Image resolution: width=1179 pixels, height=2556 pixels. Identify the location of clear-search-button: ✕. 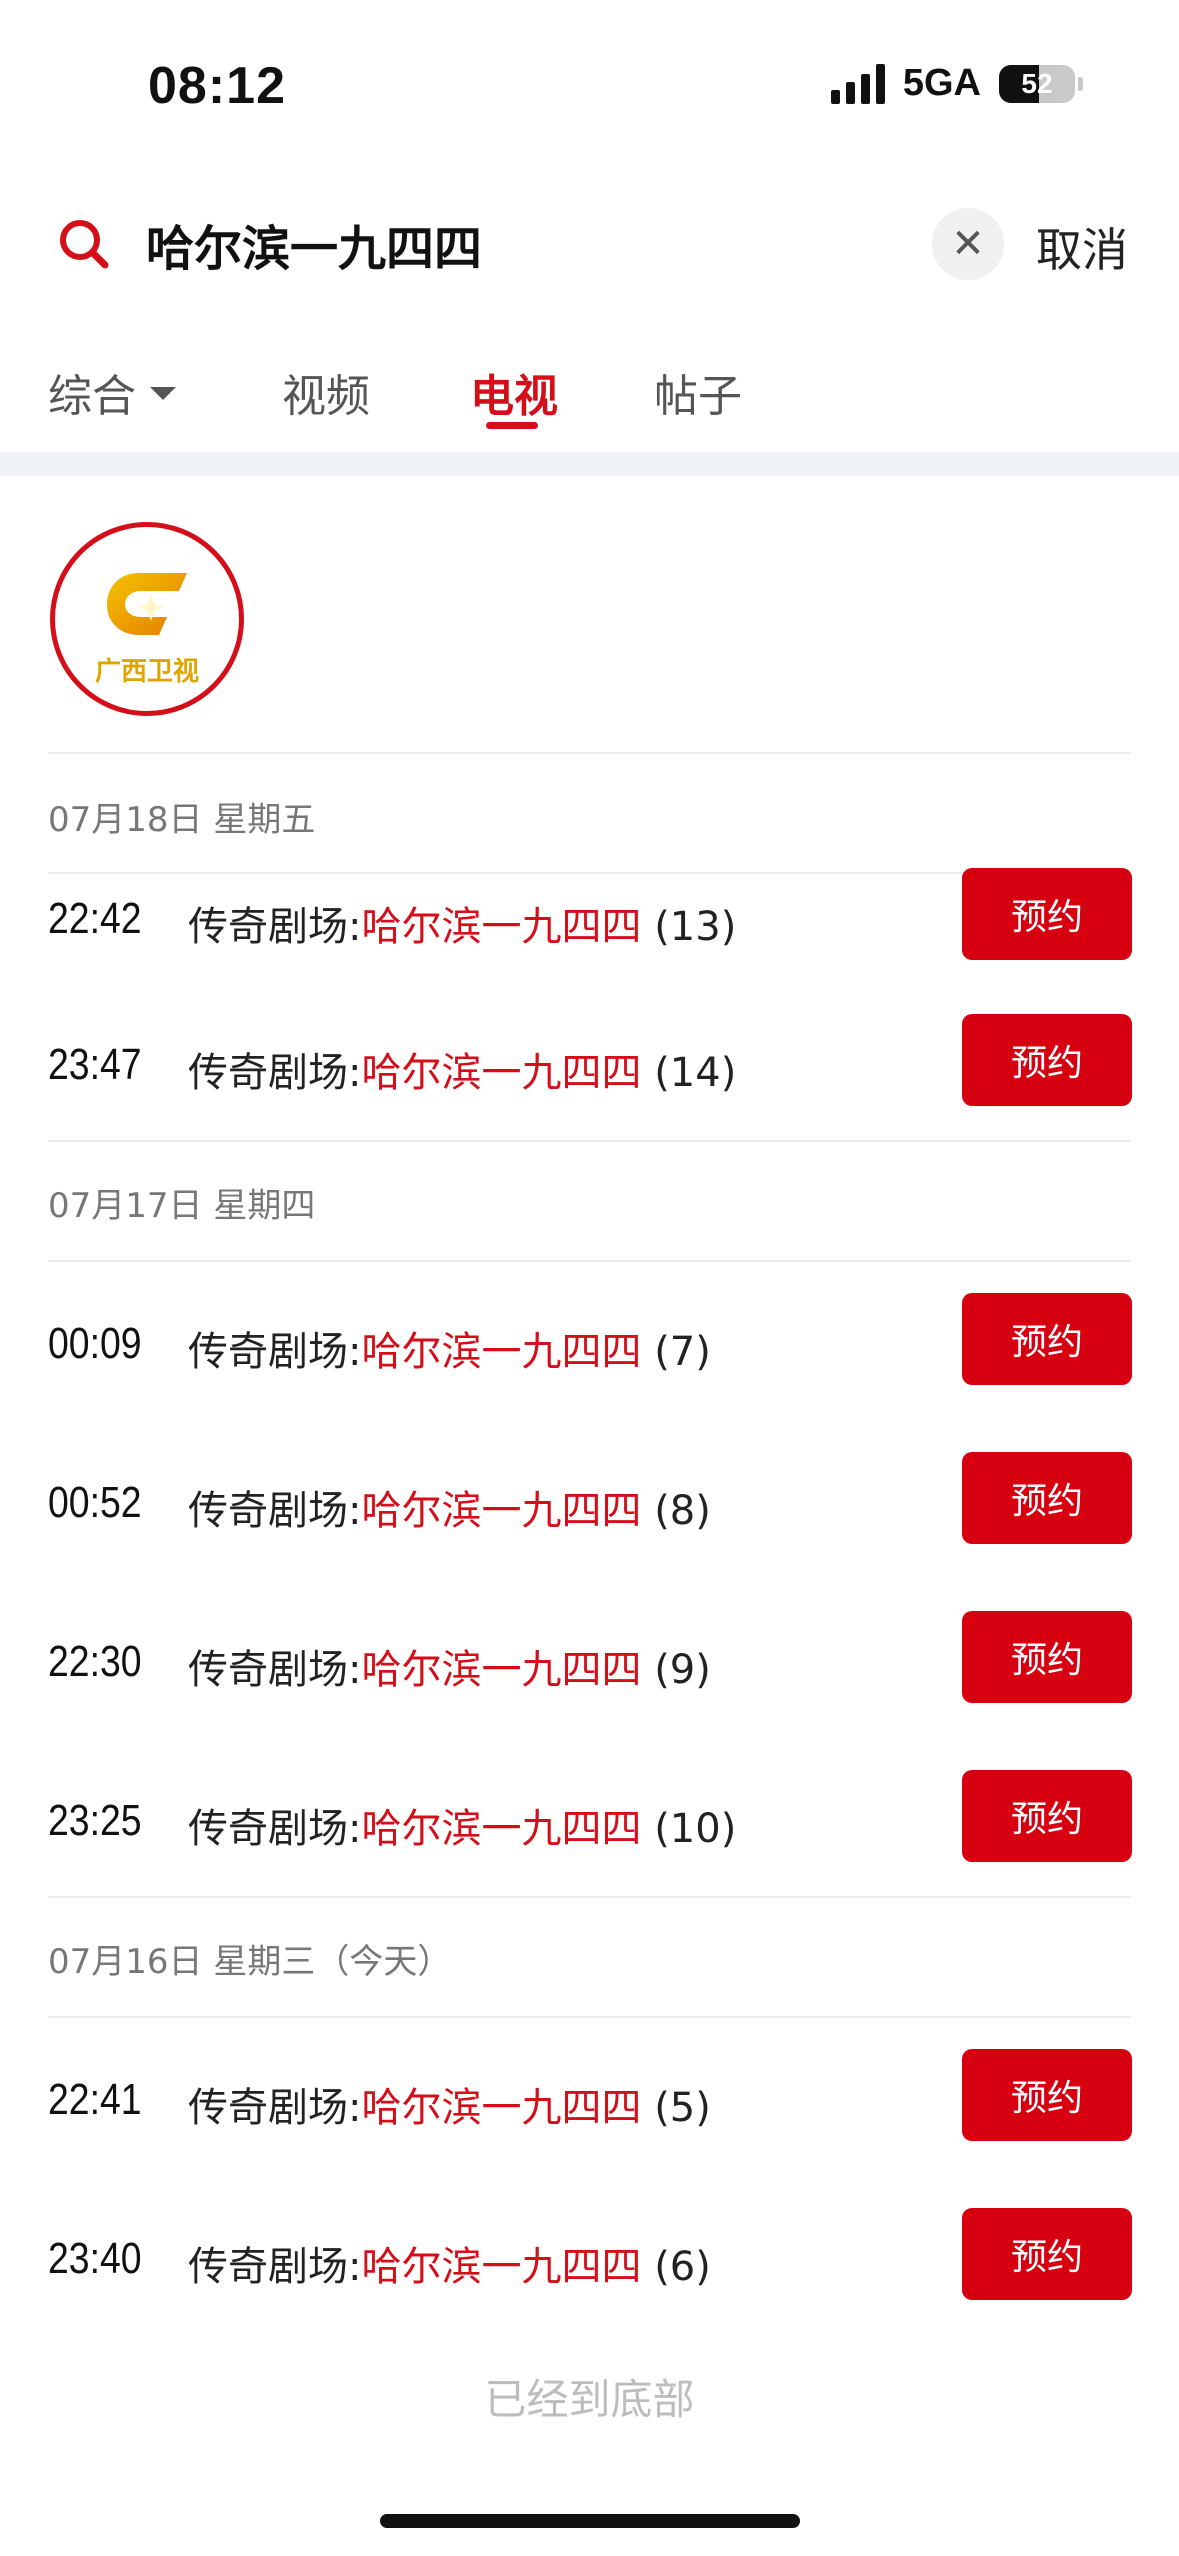
(968, 244).